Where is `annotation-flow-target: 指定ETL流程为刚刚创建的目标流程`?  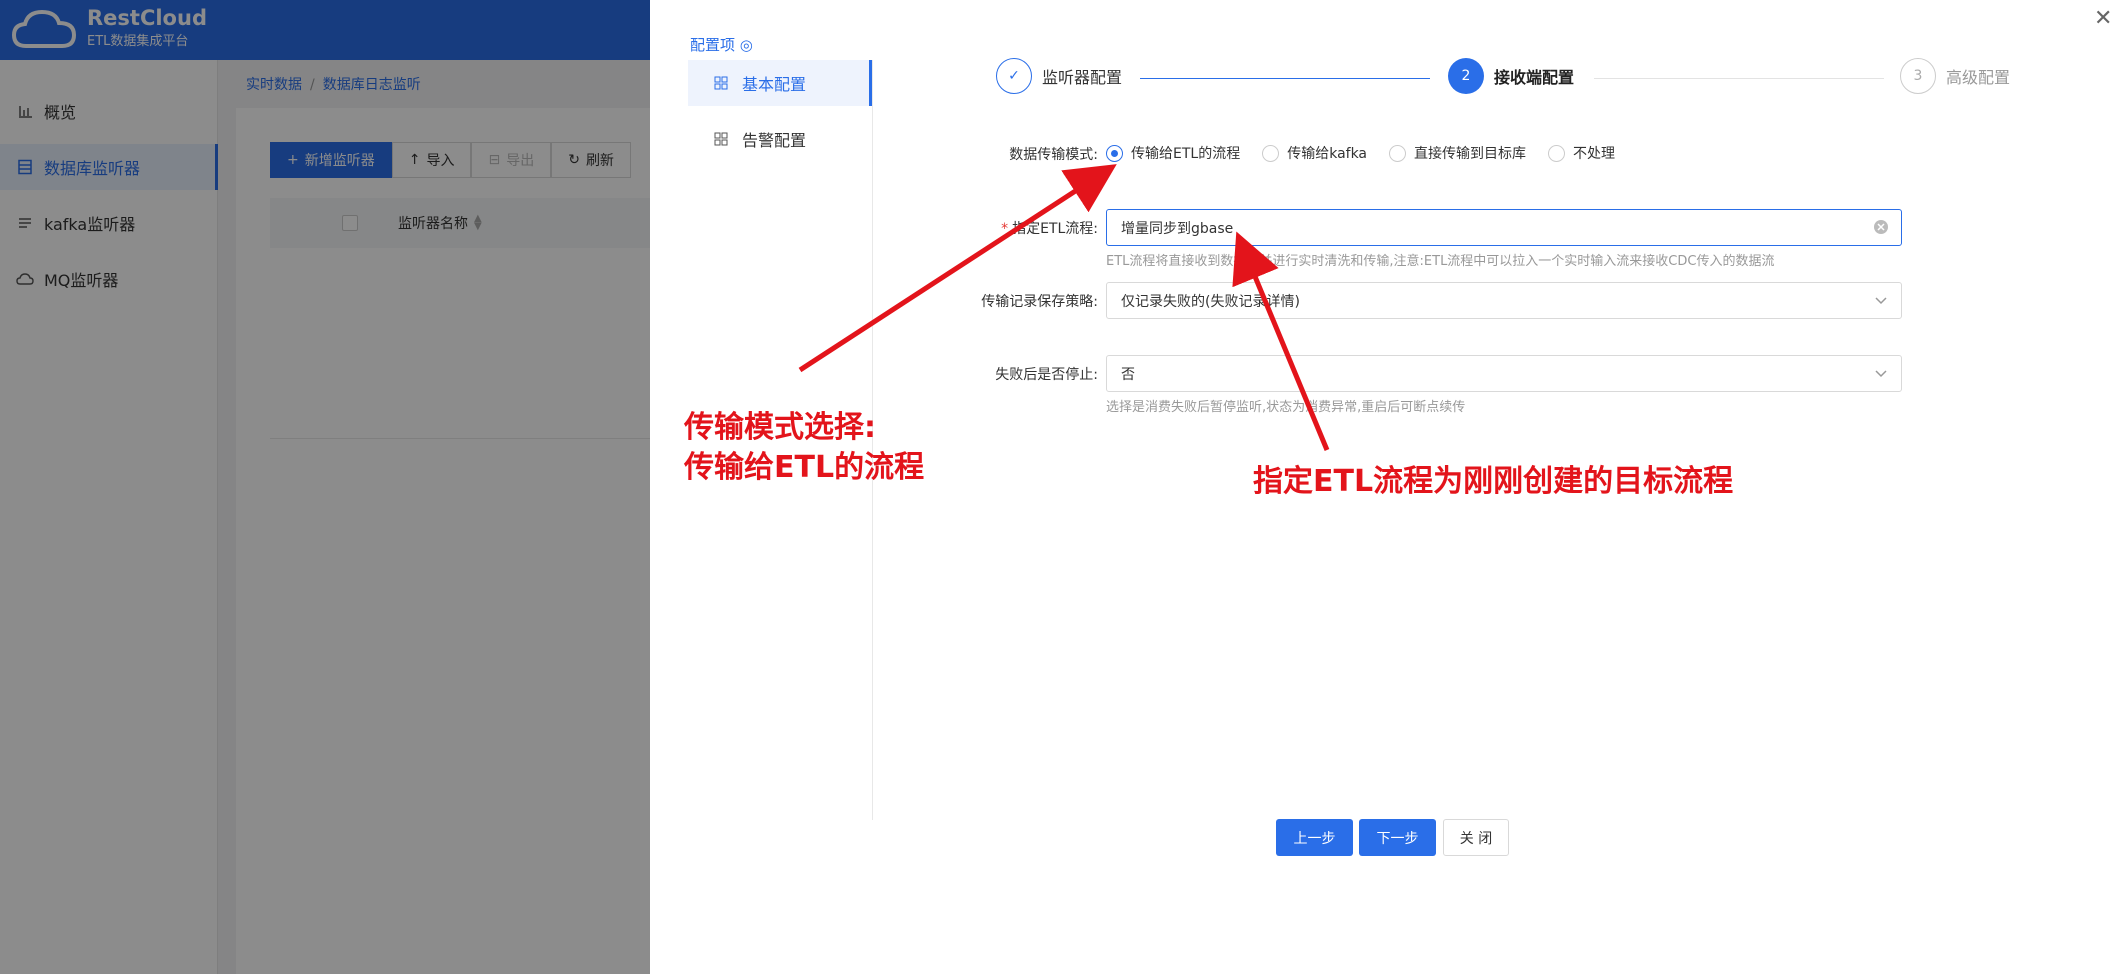 annotation-flow-target: 指定ETL流程为刚刚创建的目标流程 is located at coordinates (1493, 481).